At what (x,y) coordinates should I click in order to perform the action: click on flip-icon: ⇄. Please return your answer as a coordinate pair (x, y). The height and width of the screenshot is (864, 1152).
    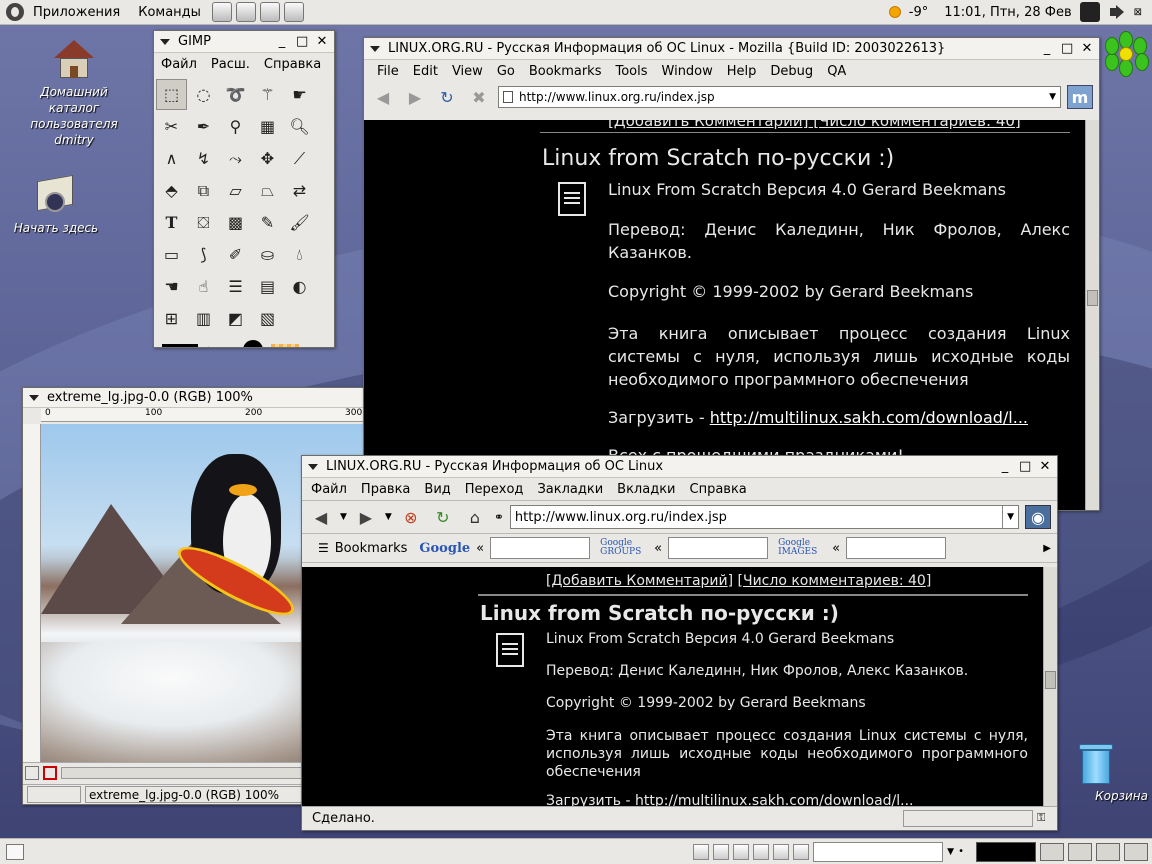
    Looking at the image, I should click on (299, 190).